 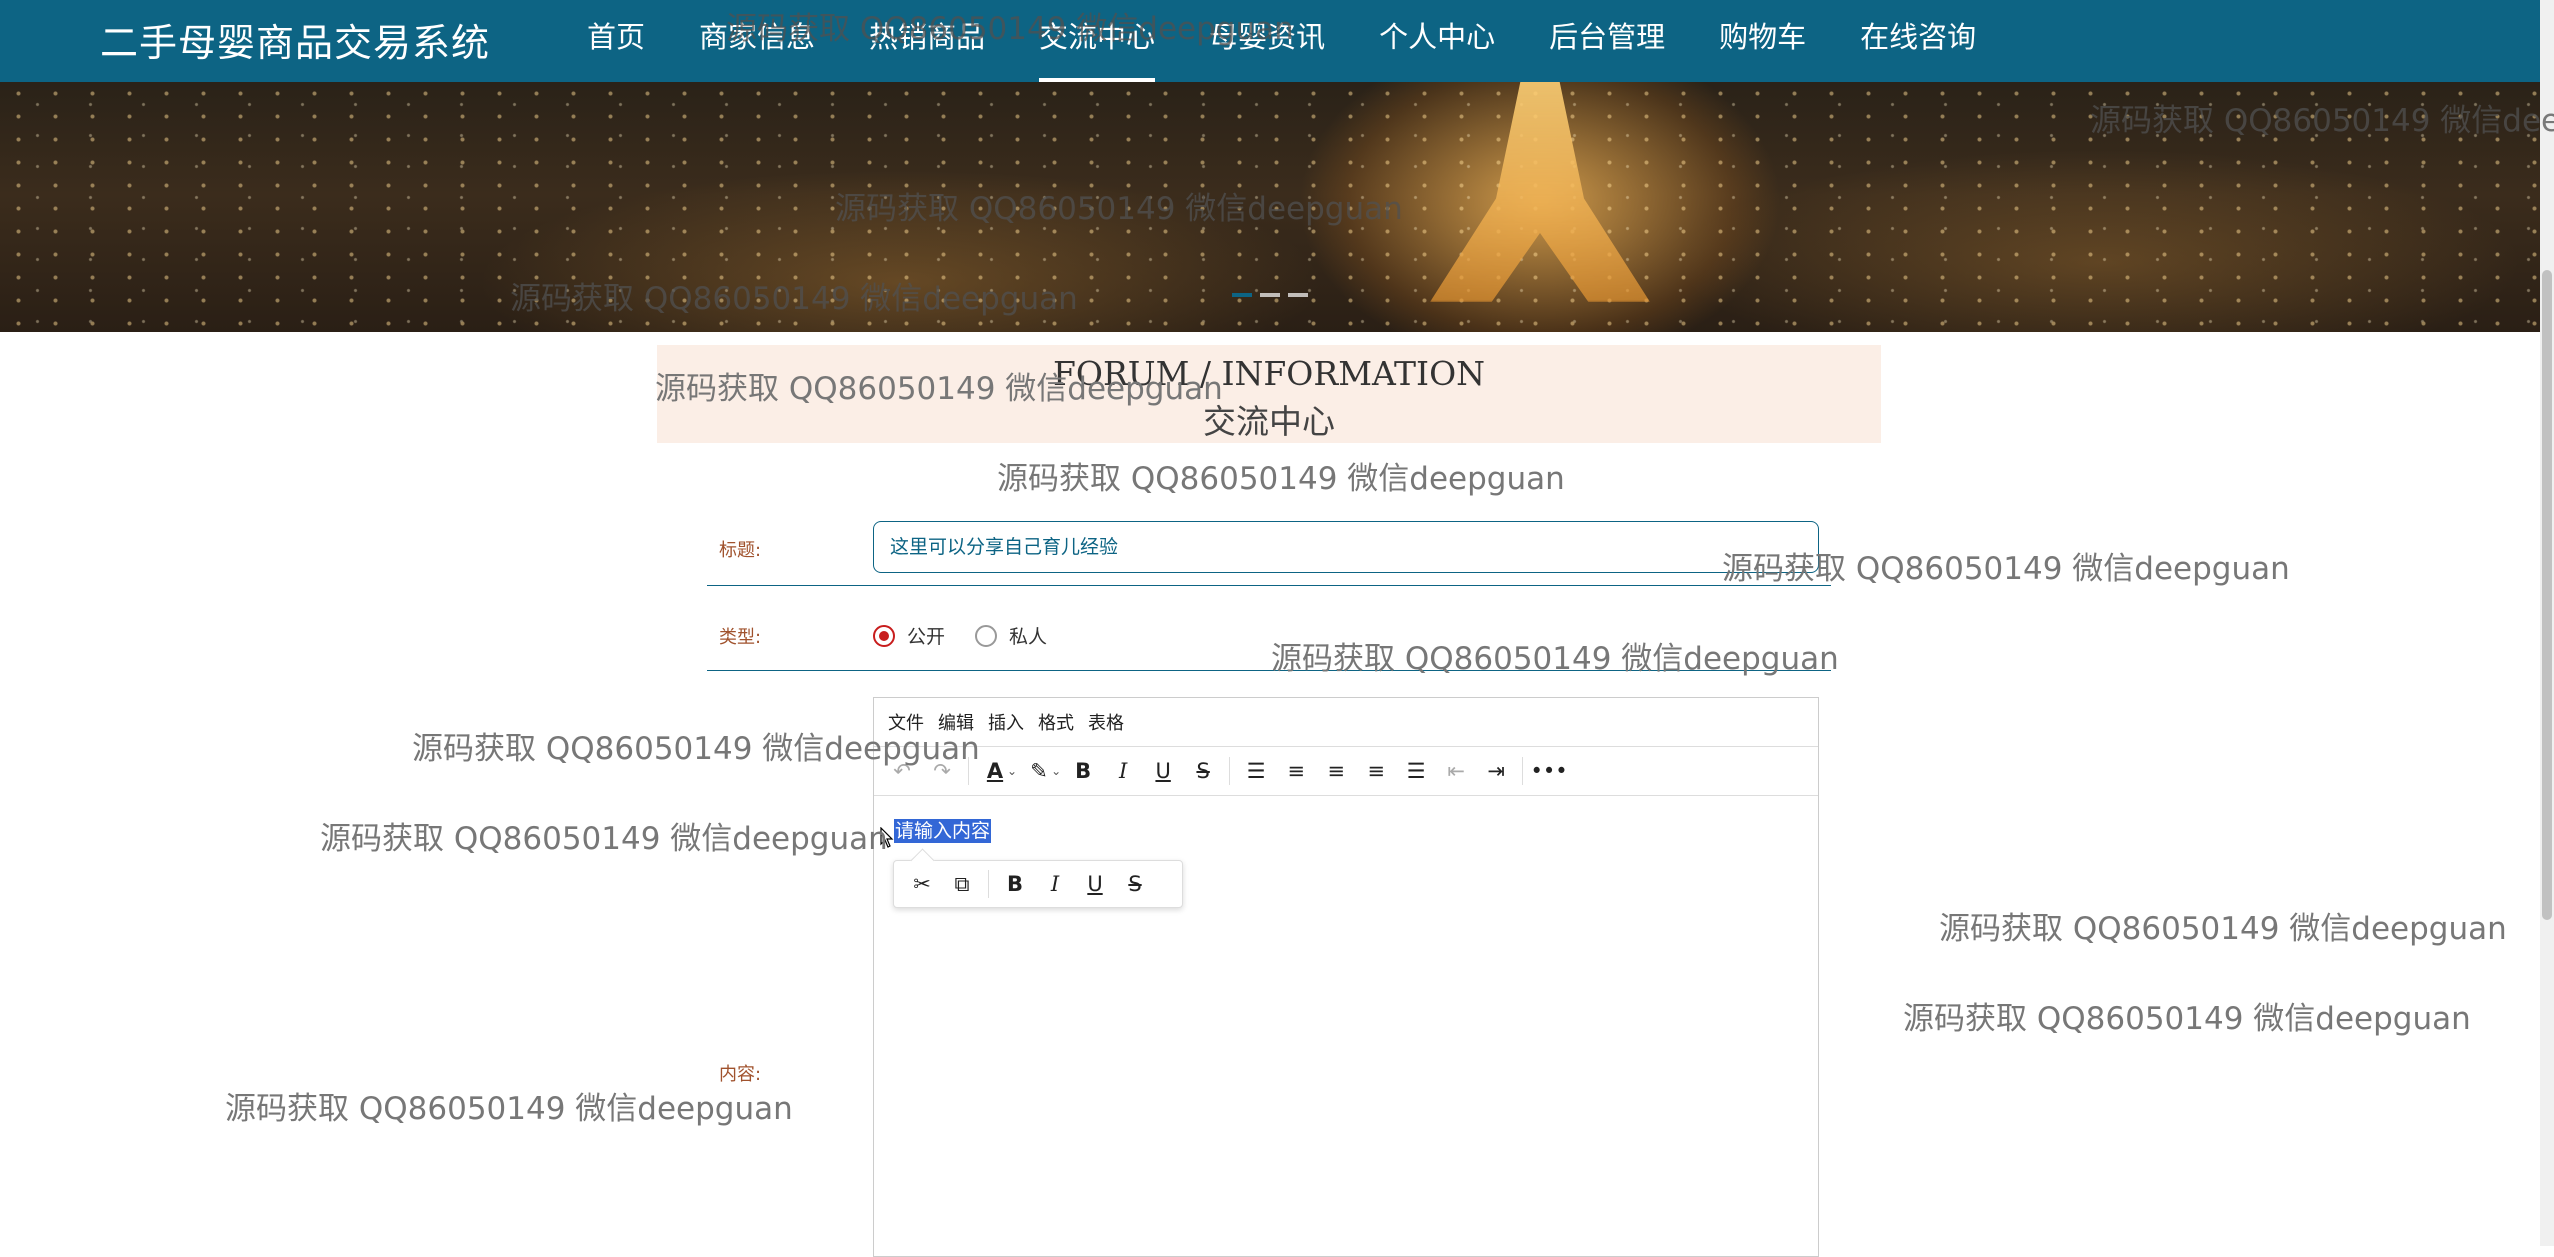 I want to click on nav-item-merchants: 商家信息, so click(x=757, y=41).